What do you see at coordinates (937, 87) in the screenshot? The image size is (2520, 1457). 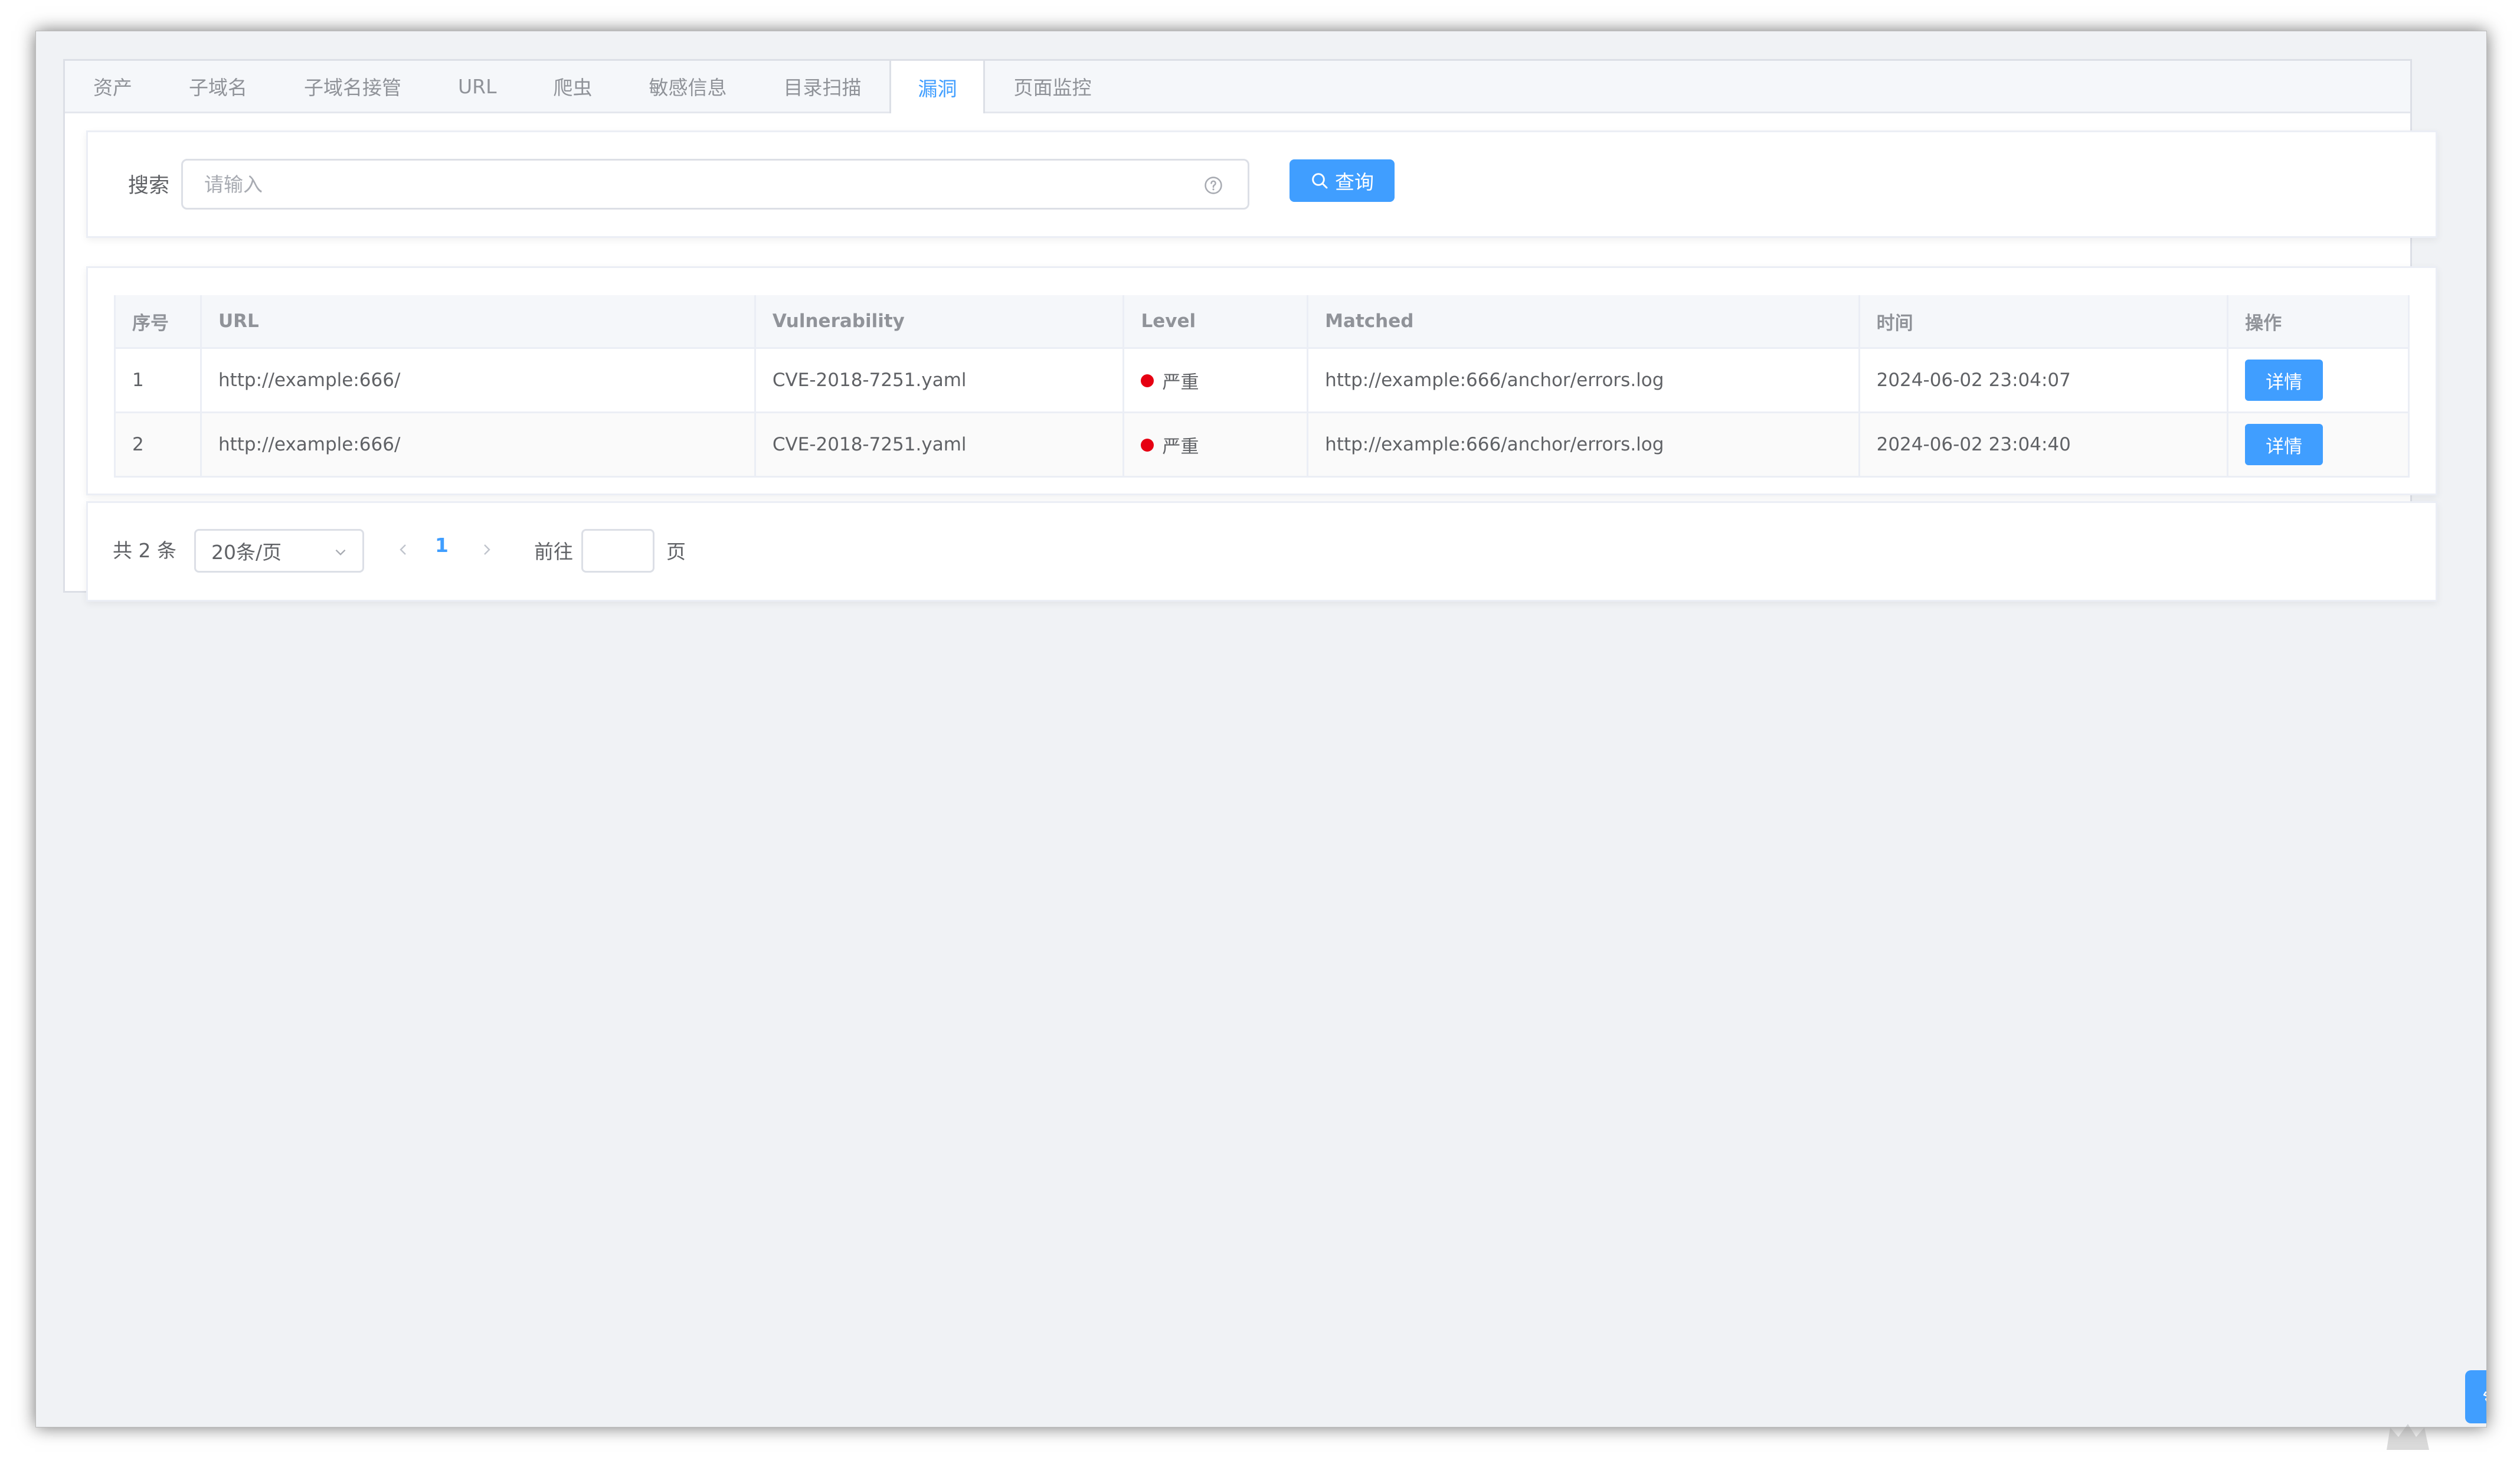 I see `tab-vulnerabilities: 漏洞` at bounding box center [937, 87].